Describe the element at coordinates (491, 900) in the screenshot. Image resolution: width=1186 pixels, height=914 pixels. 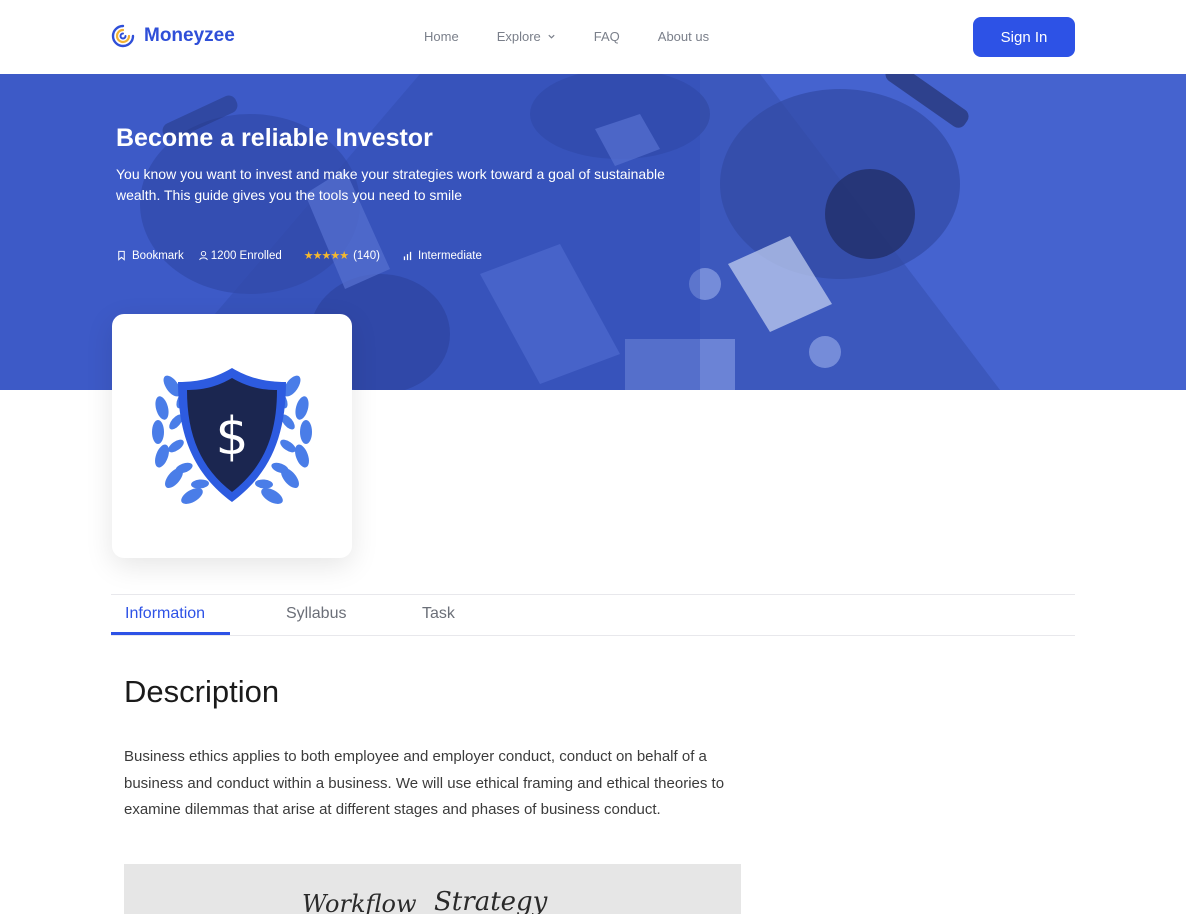
I see `image-text-strategy: Strategy` at that location.